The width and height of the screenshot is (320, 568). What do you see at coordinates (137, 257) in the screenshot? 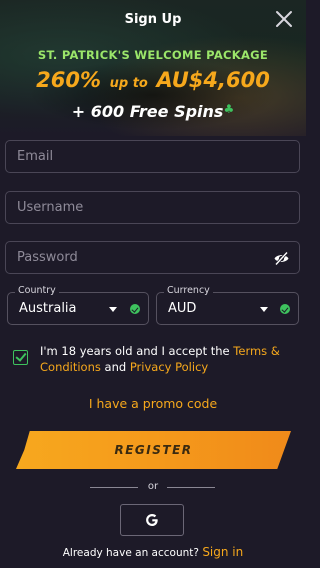
I see `password-input` at bounding box center [137, 257].